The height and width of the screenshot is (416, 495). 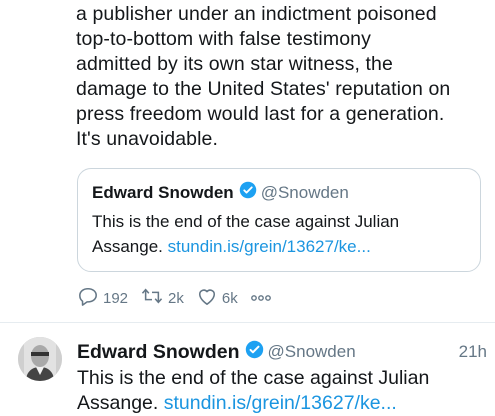 I want to click on reply-count: 192, so click(x=116, y=298).